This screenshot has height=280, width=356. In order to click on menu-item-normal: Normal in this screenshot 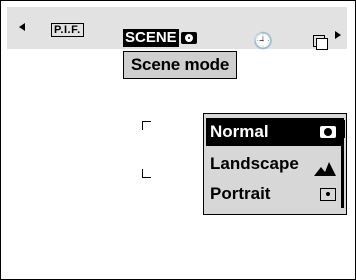, I will do `click(274, 132)`.